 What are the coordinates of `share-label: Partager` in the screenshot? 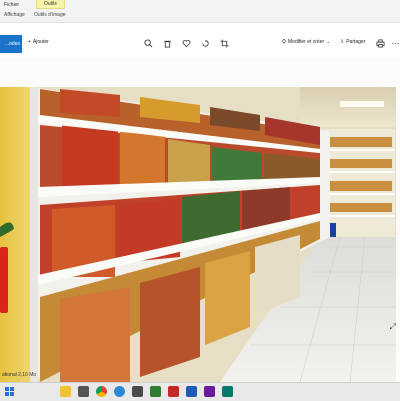 It's located at (356, 42).